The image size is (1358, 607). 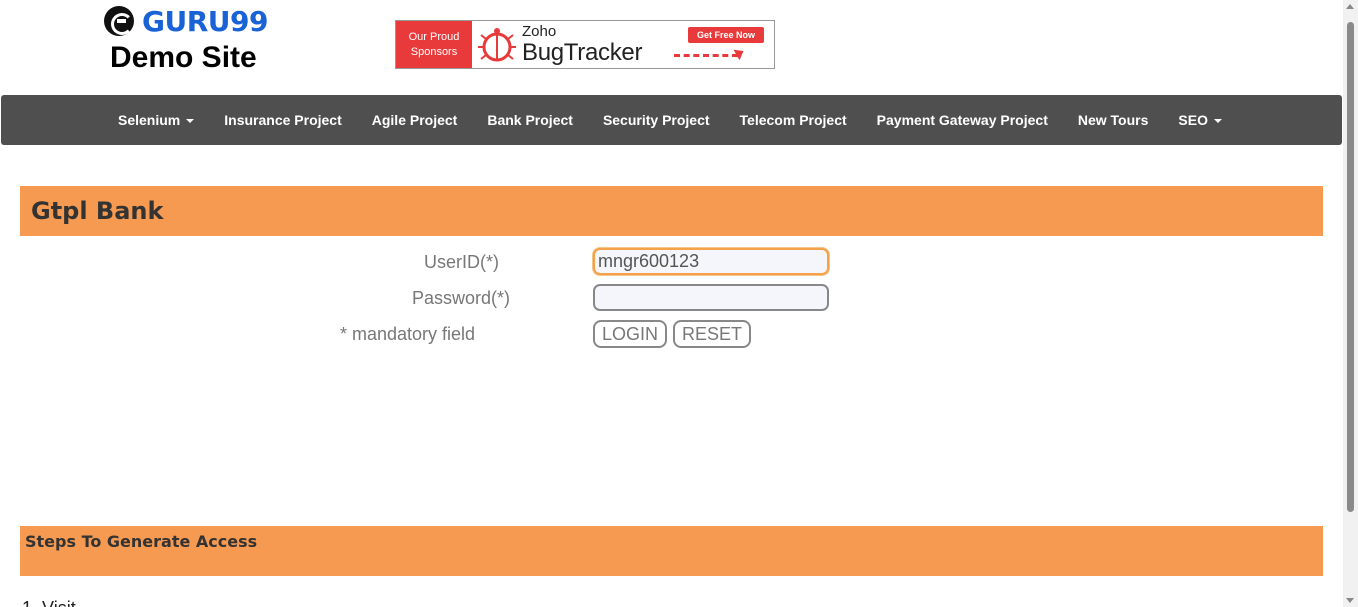 I want to click on nav-item-seo: SEO, so click(x=1200, y=120).